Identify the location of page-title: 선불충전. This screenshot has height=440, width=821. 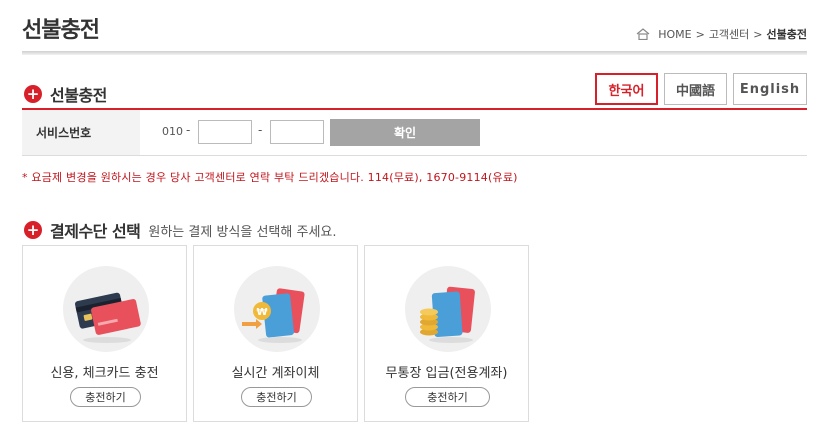
(61, 30).